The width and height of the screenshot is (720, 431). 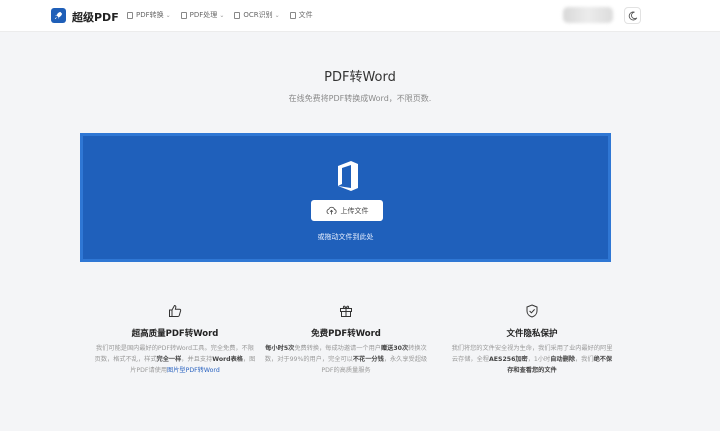 What do you see at coordinates (368, 359) in the screenshot?
I see `feature-highlight: 不花一分钱` at bounding box center [368, 359].